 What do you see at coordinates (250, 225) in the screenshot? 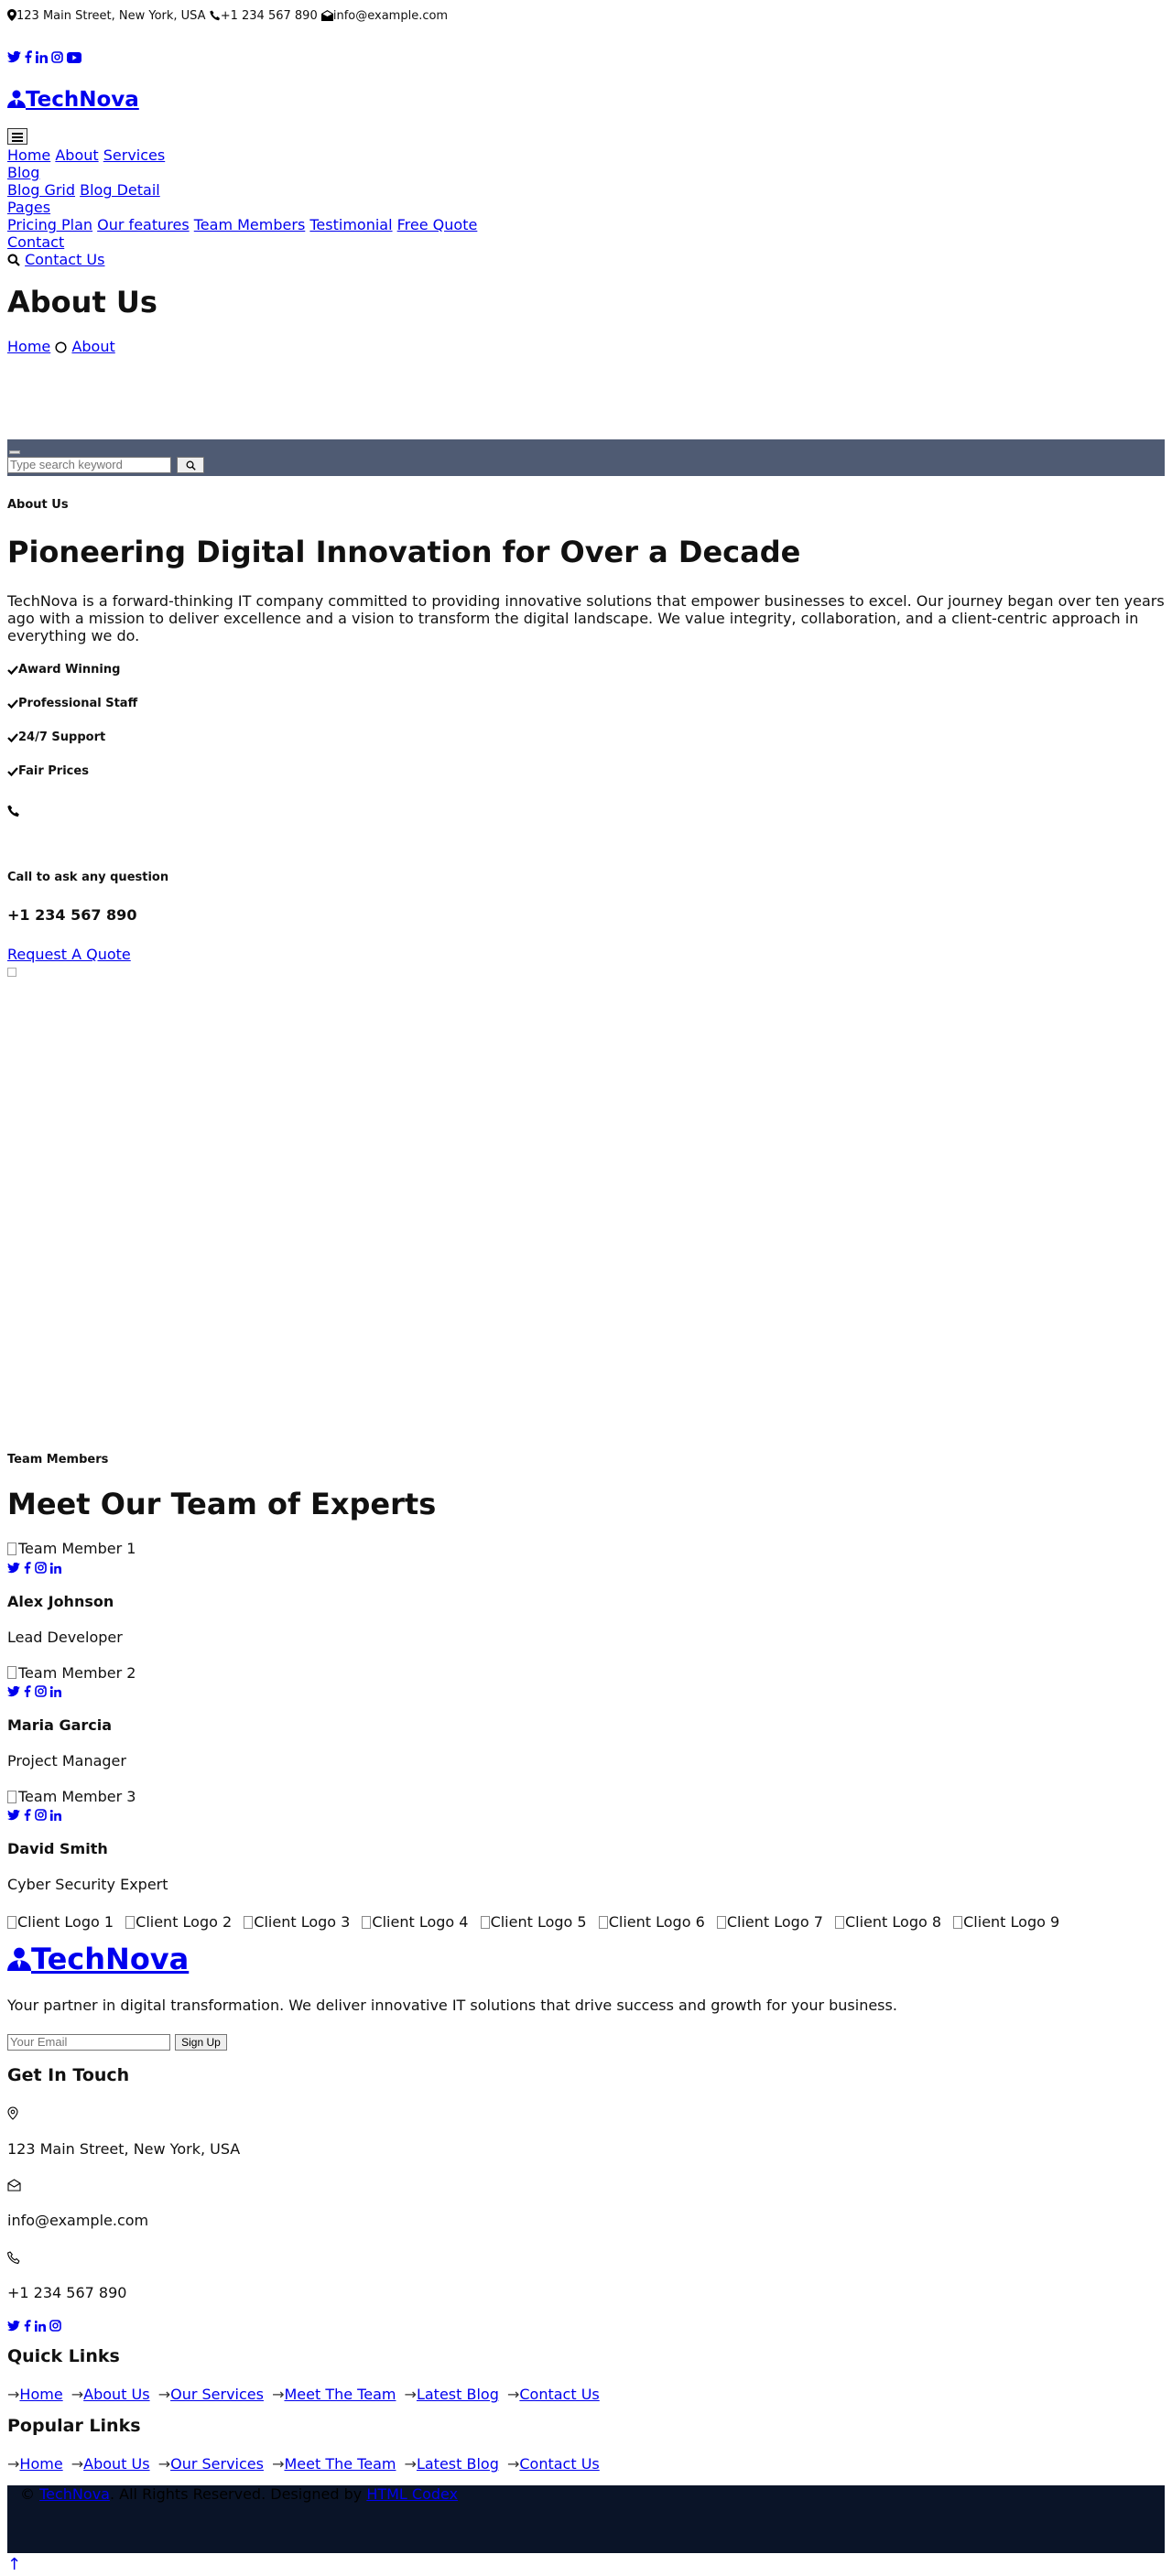
I see `nav-team: Team Members` at bounding box center [250, 225].